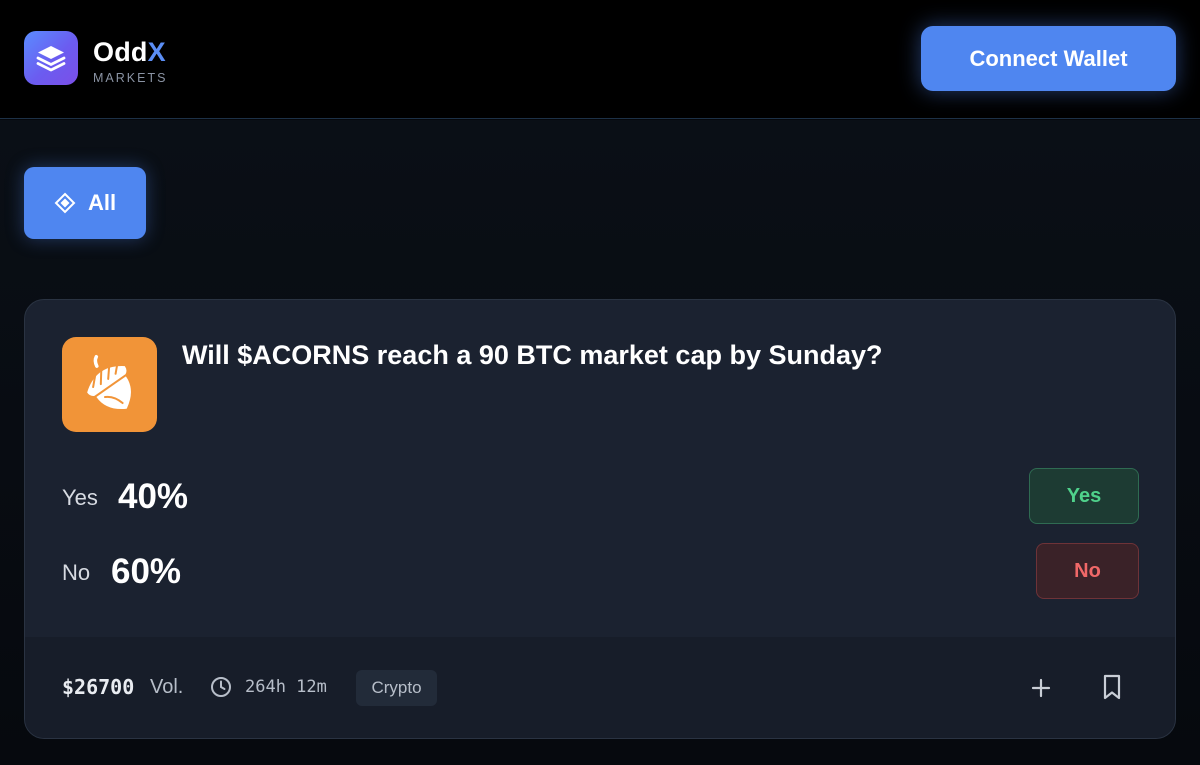 The height and width of the screenshot is (765, 1200). What do you see at coordinates (396, 688) in the screenshot?
I see `category-tag: Crypto` at bounding box center [396, 688].